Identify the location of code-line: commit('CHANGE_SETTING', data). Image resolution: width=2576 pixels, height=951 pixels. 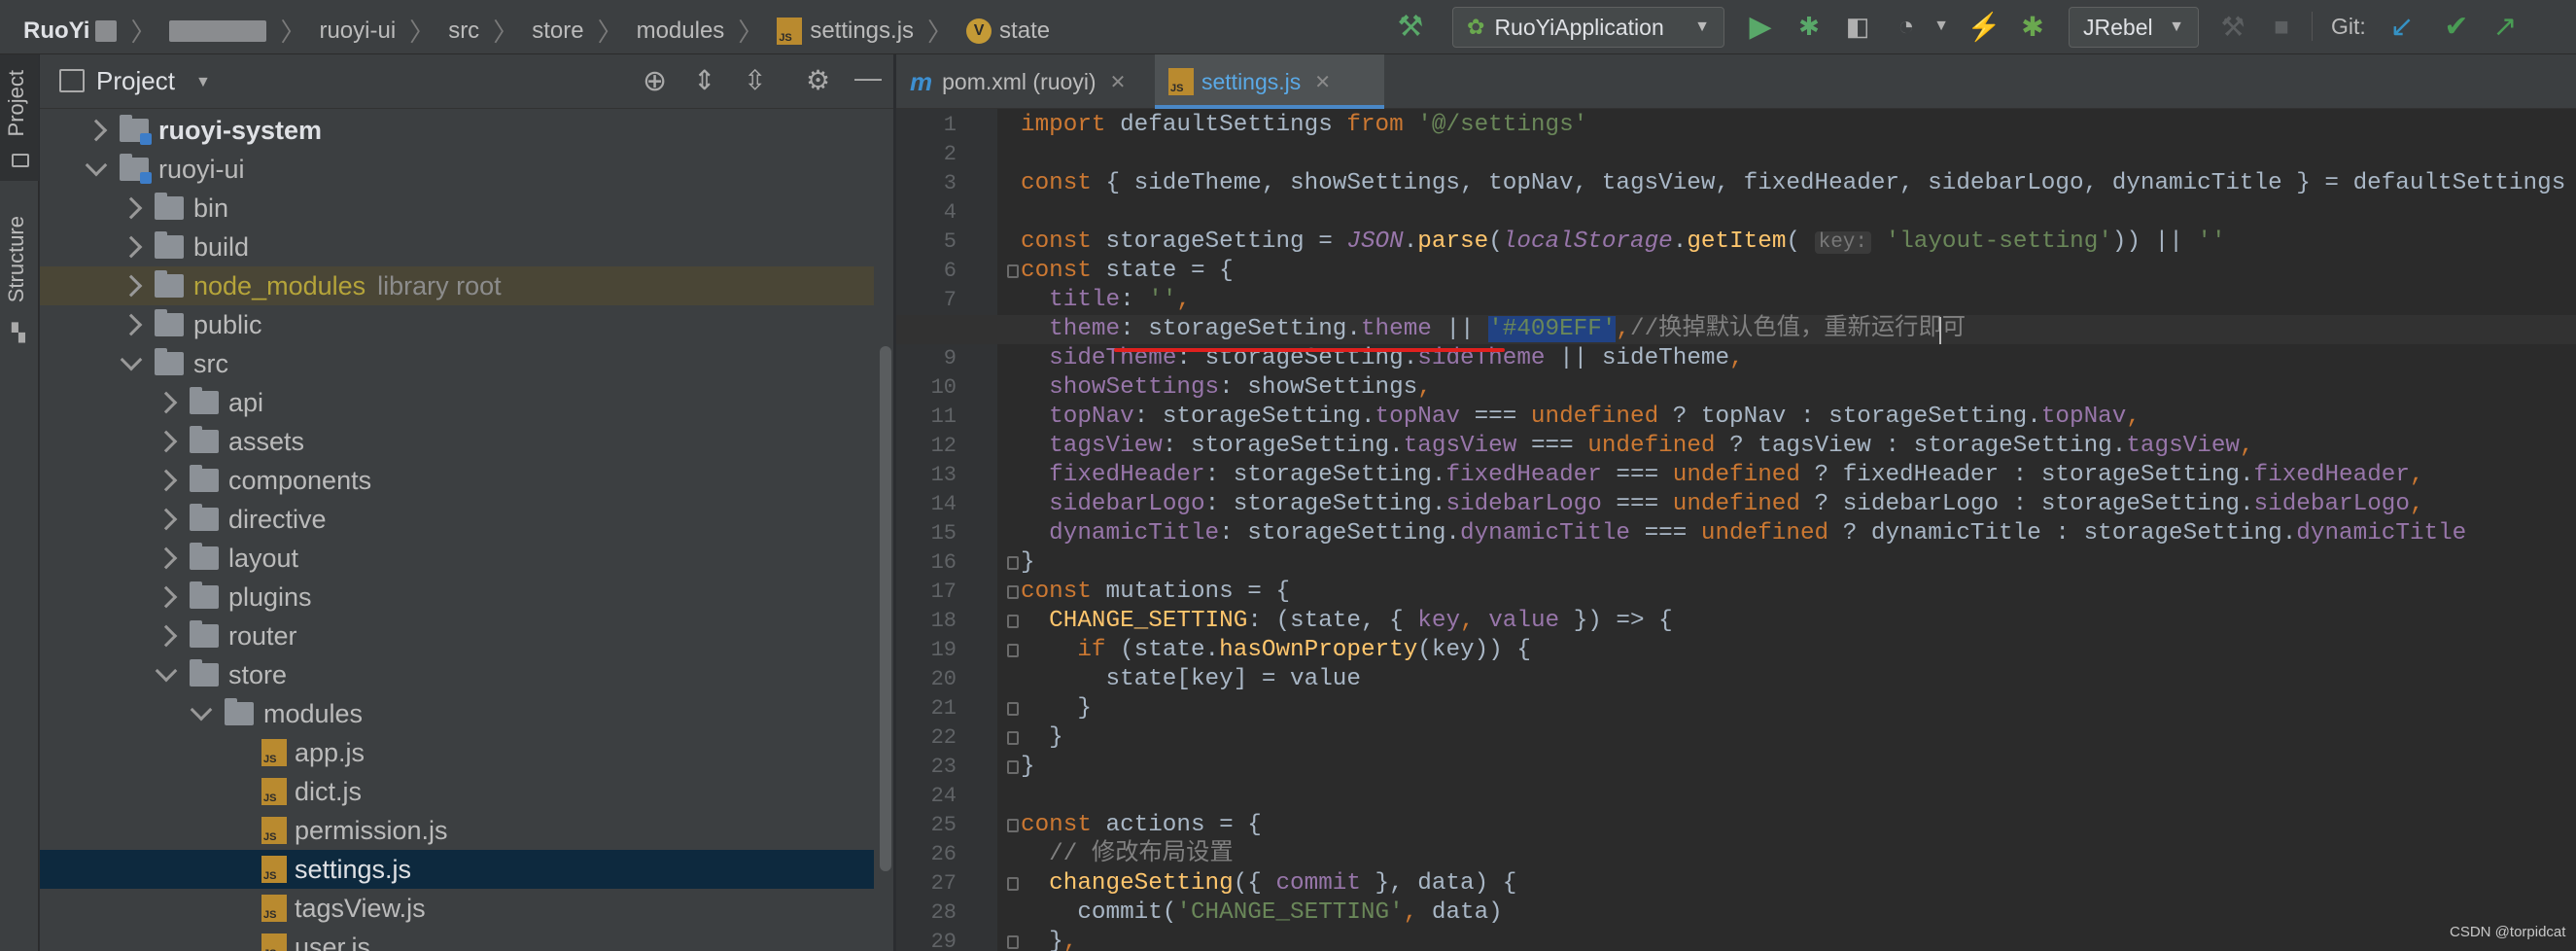
(1261, 913).